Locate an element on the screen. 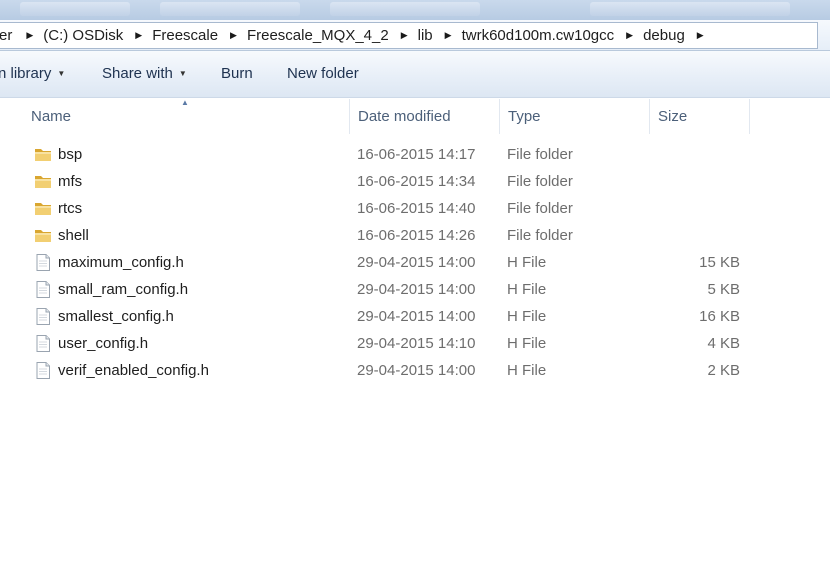  breadcrumb-label: twrk60d100m.cw10gcc is located at coordinates (538, 35).